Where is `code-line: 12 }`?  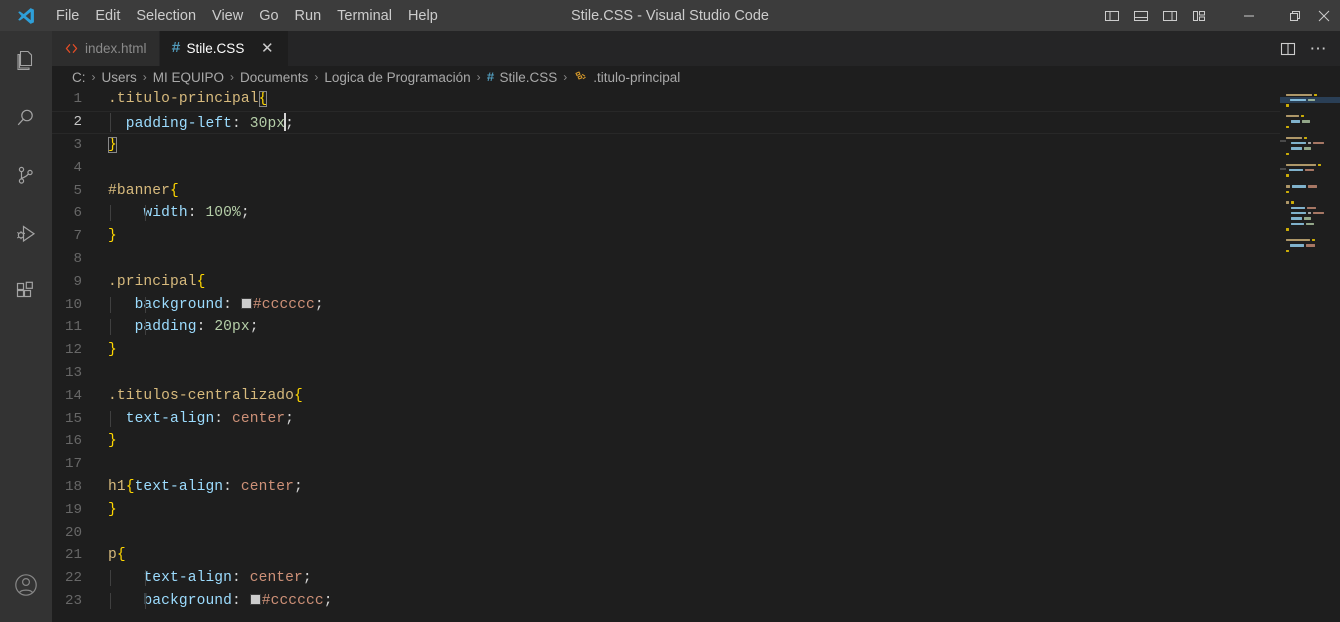 code-line: 12 } is located at coordinates (696, 350).